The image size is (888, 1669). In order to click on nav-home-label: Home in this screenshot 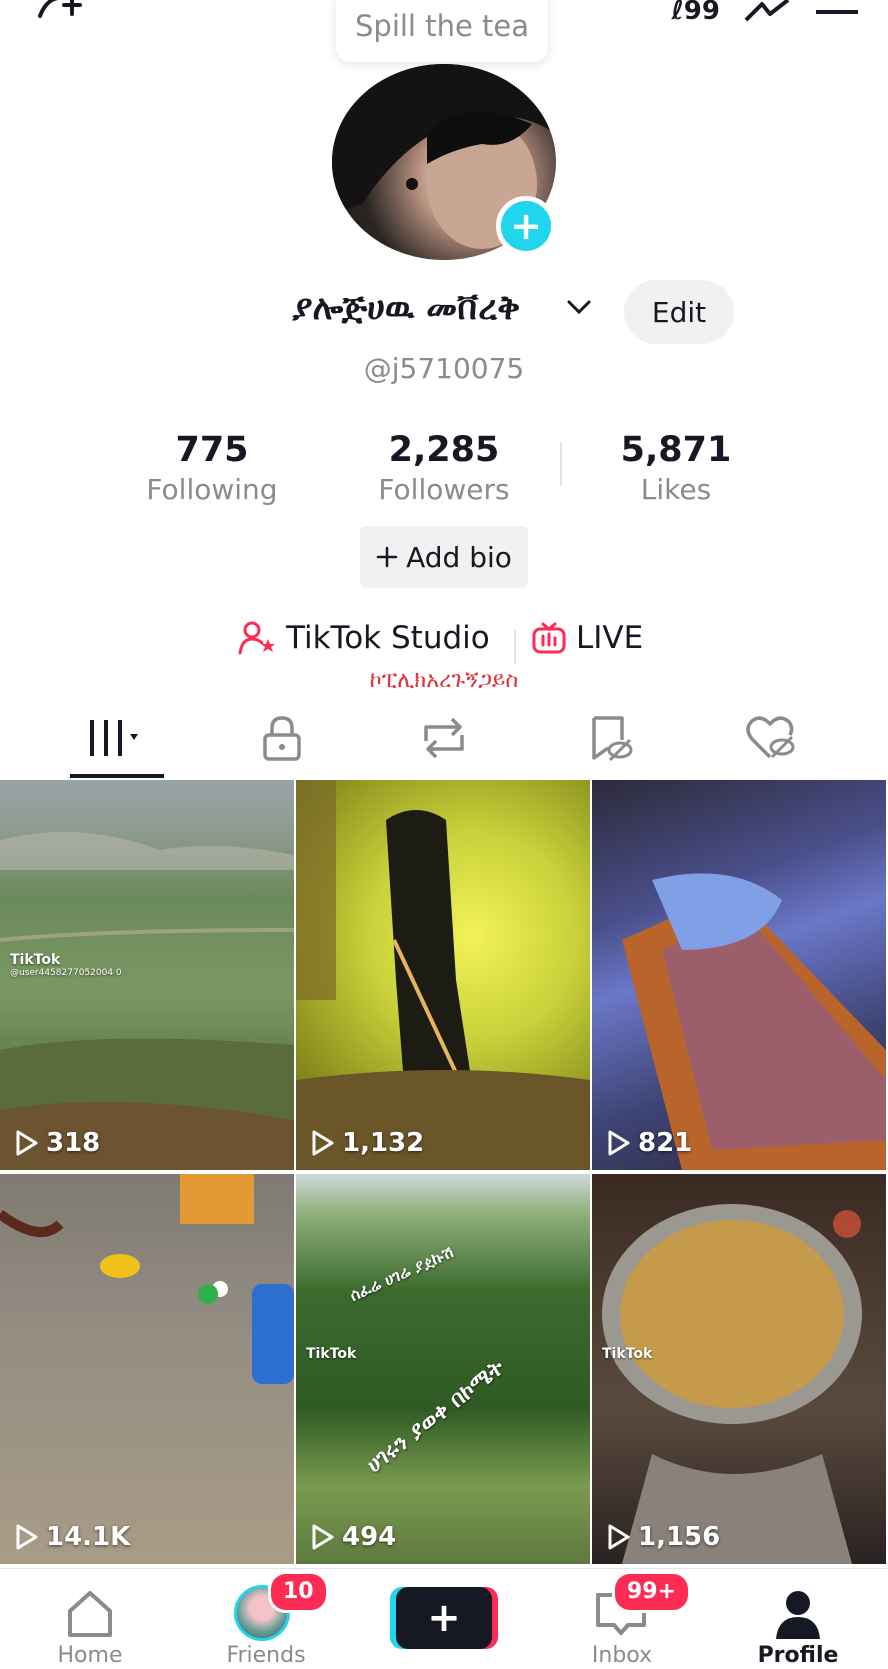, I will do `click(90, 1655)`.